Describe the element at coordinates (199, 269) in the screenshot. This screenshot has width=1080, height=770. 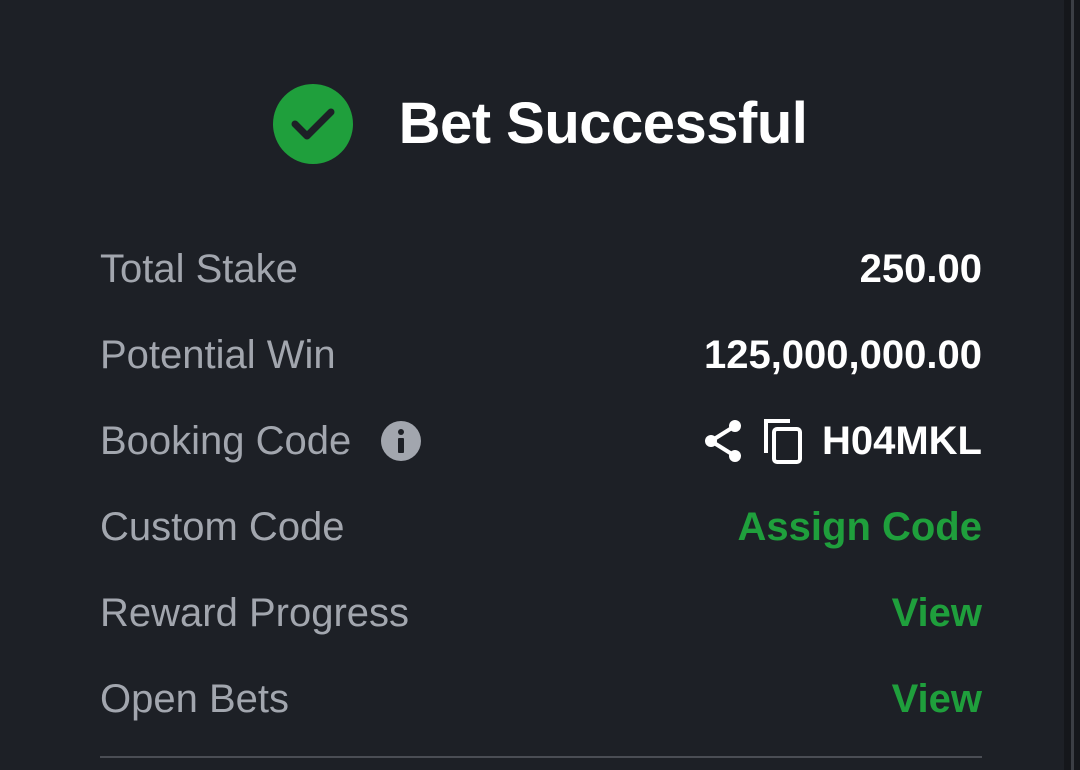
I see `total-stake-label: Total Stake` at that location.